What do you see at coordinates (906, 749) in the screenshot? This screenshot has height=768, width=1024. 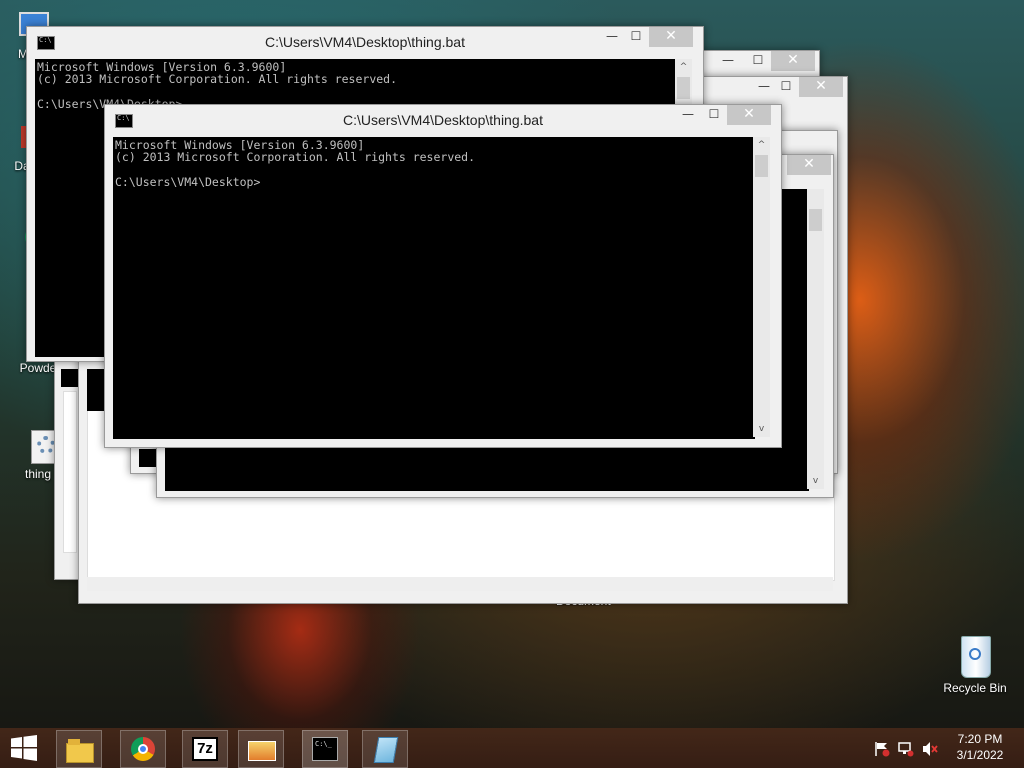 I see `network-icon` at bounding box center [906, 749].